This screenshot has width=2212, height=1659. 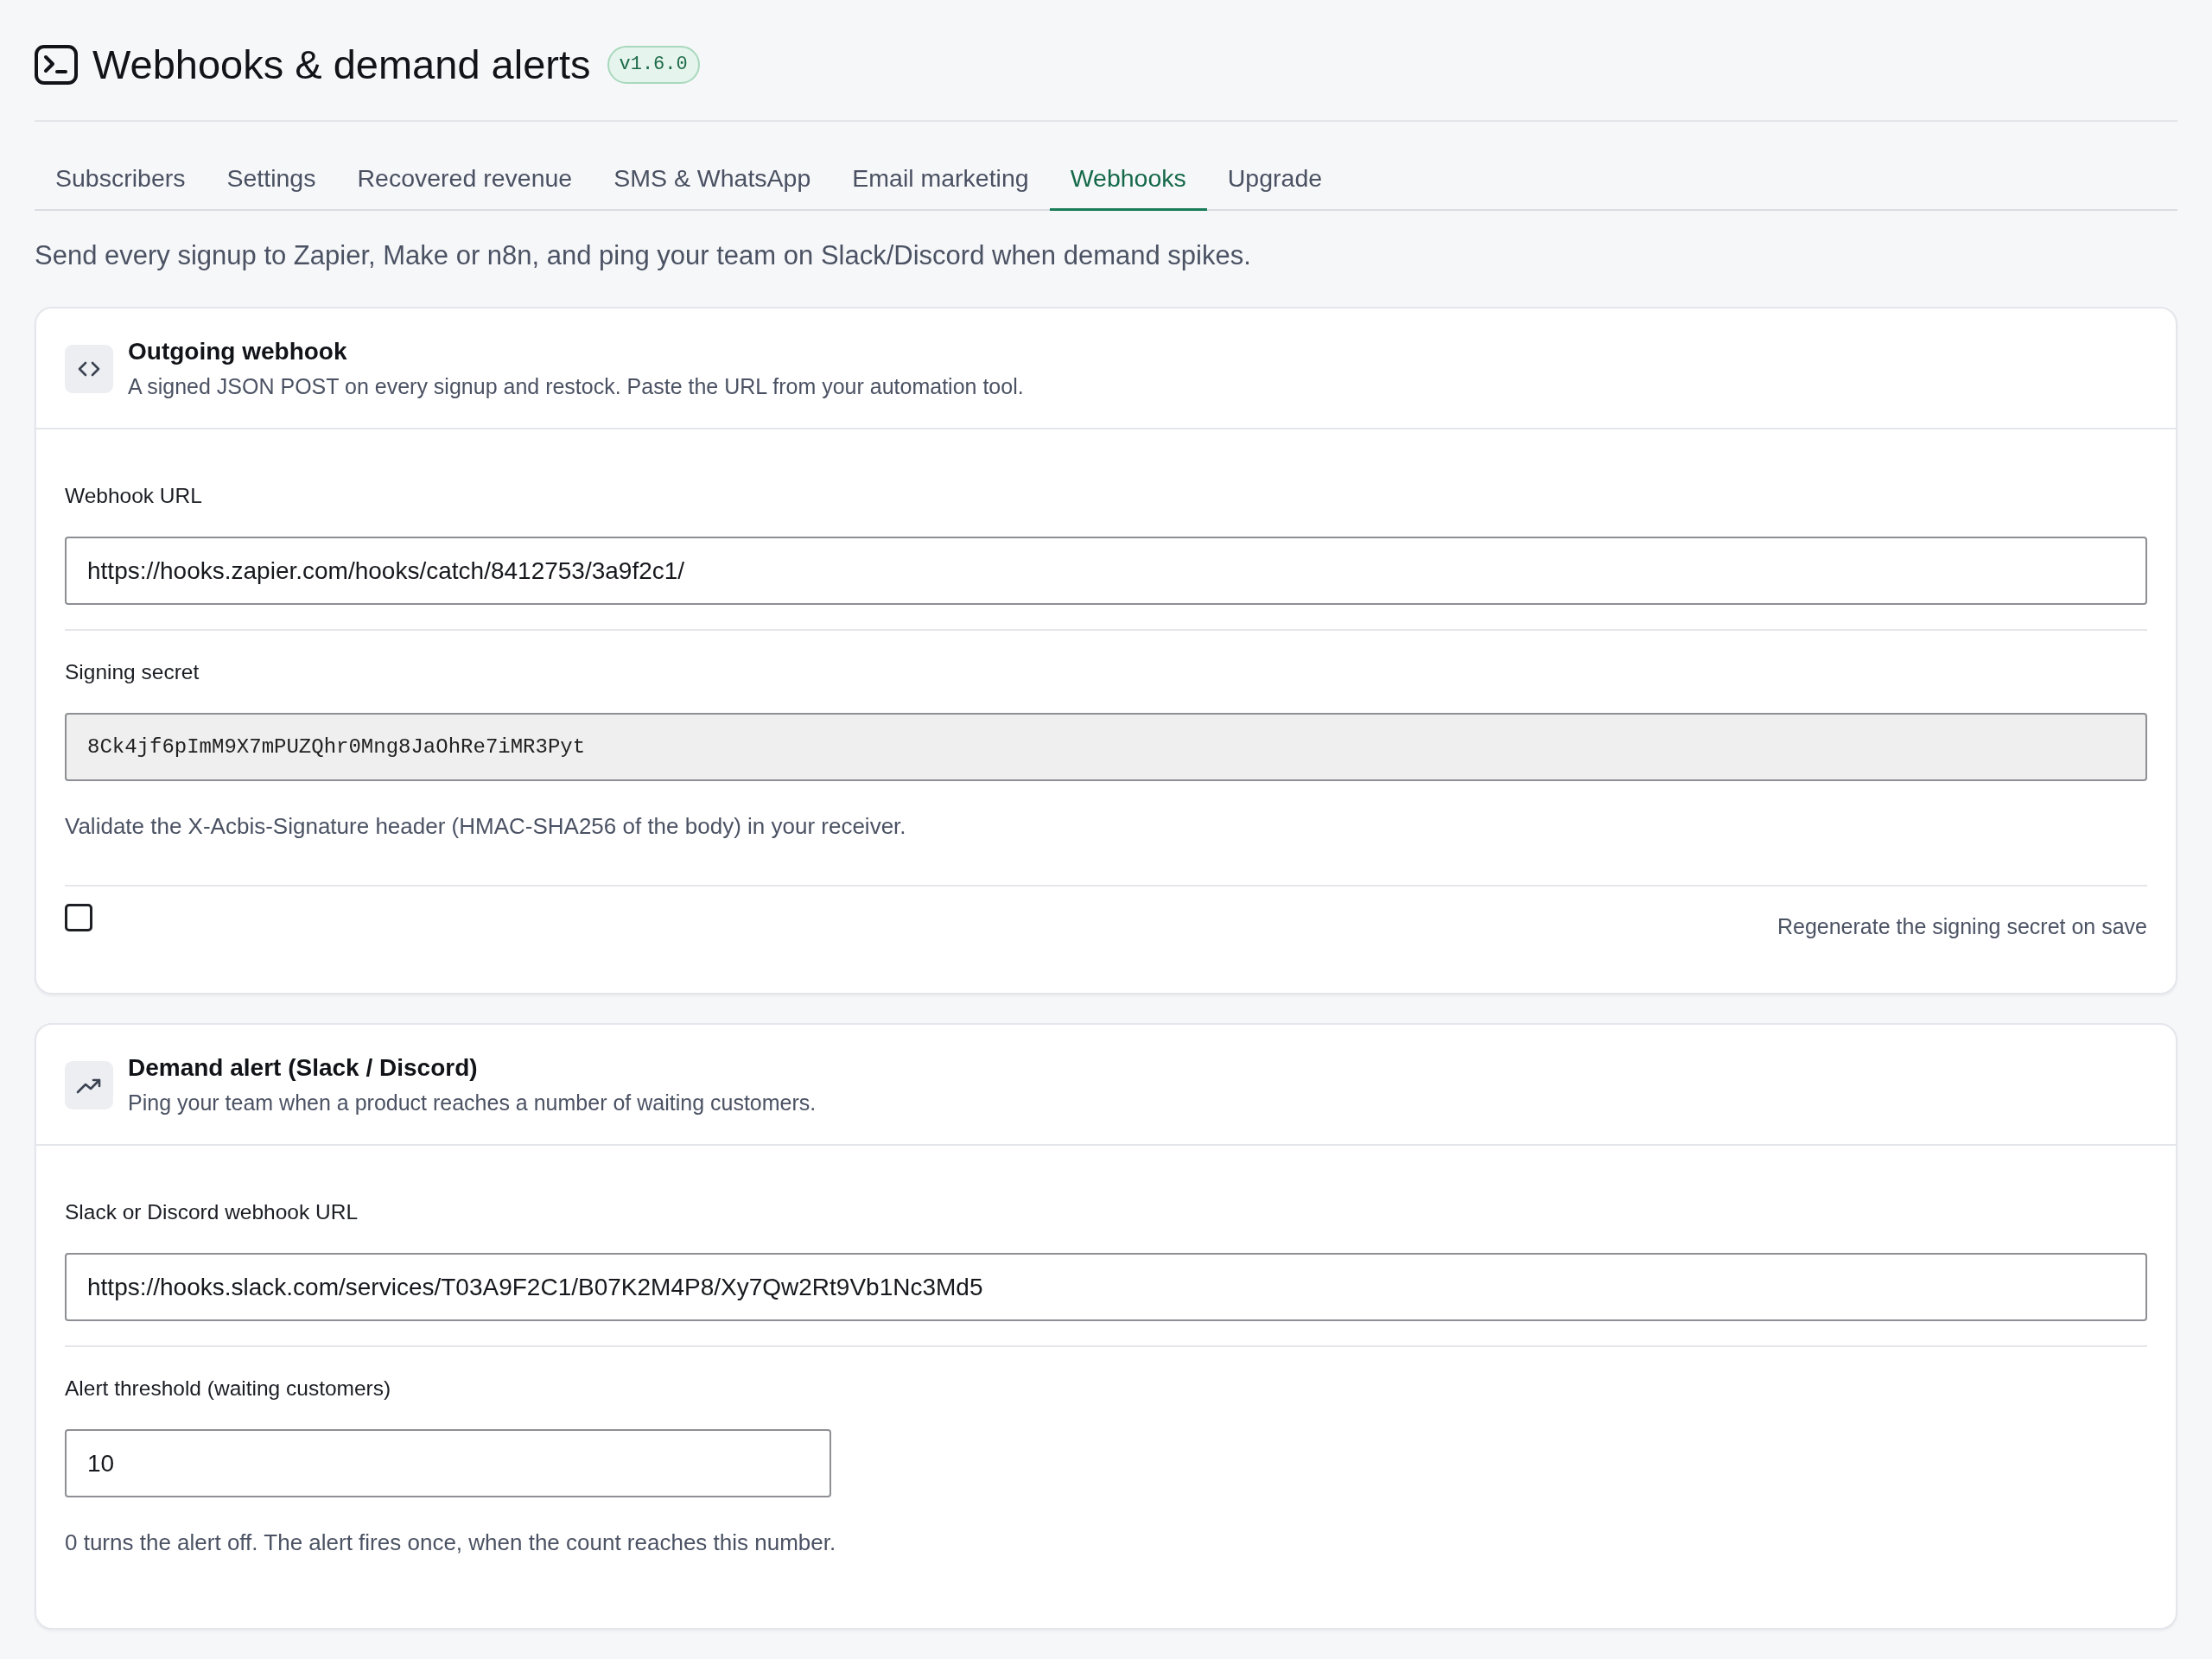 What do you see at coordinates (229, 1389) in the screenshot?
I see `field-label: Alert threshold (waiting customers)` at bounding box center [229, 1389].